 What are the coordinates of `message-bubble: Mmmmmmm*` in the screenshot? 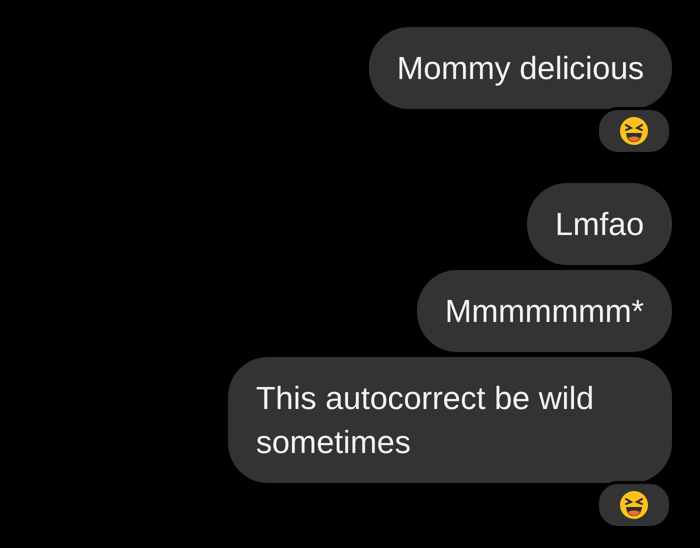 It's located at (544, 311).